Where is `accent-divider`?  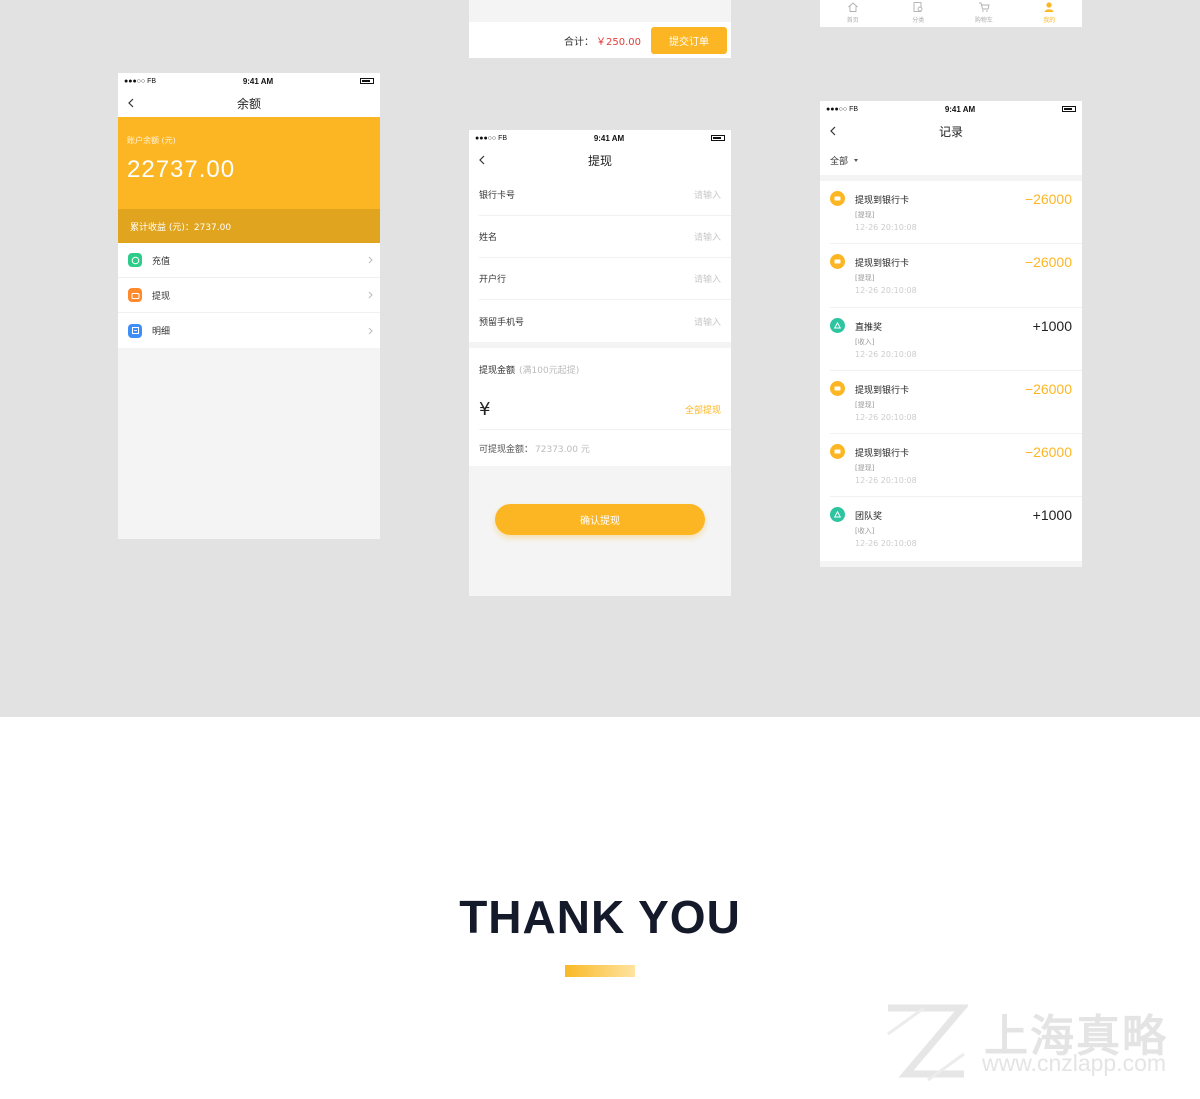 accent-divider is located at coordinates (600, 971).